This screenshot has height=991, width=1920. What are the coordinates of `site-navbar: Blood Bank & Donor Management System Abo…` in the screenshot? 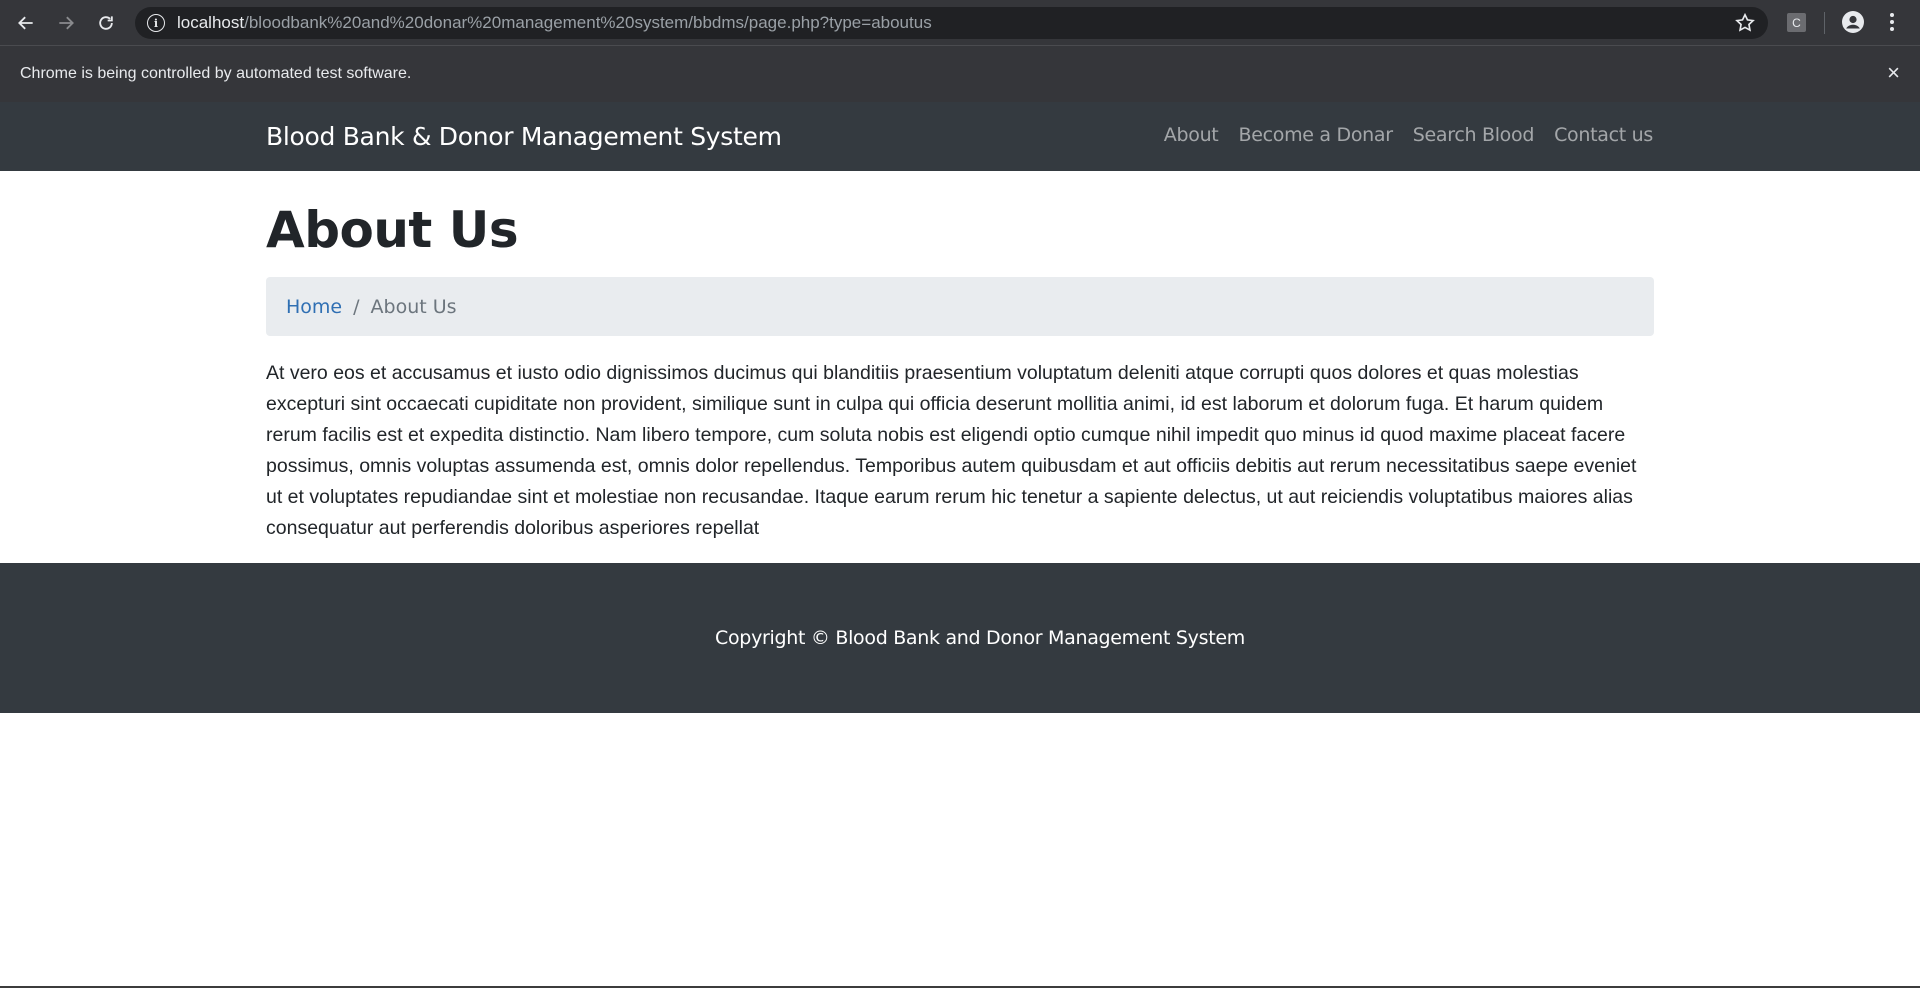 It's located at (960, 136).